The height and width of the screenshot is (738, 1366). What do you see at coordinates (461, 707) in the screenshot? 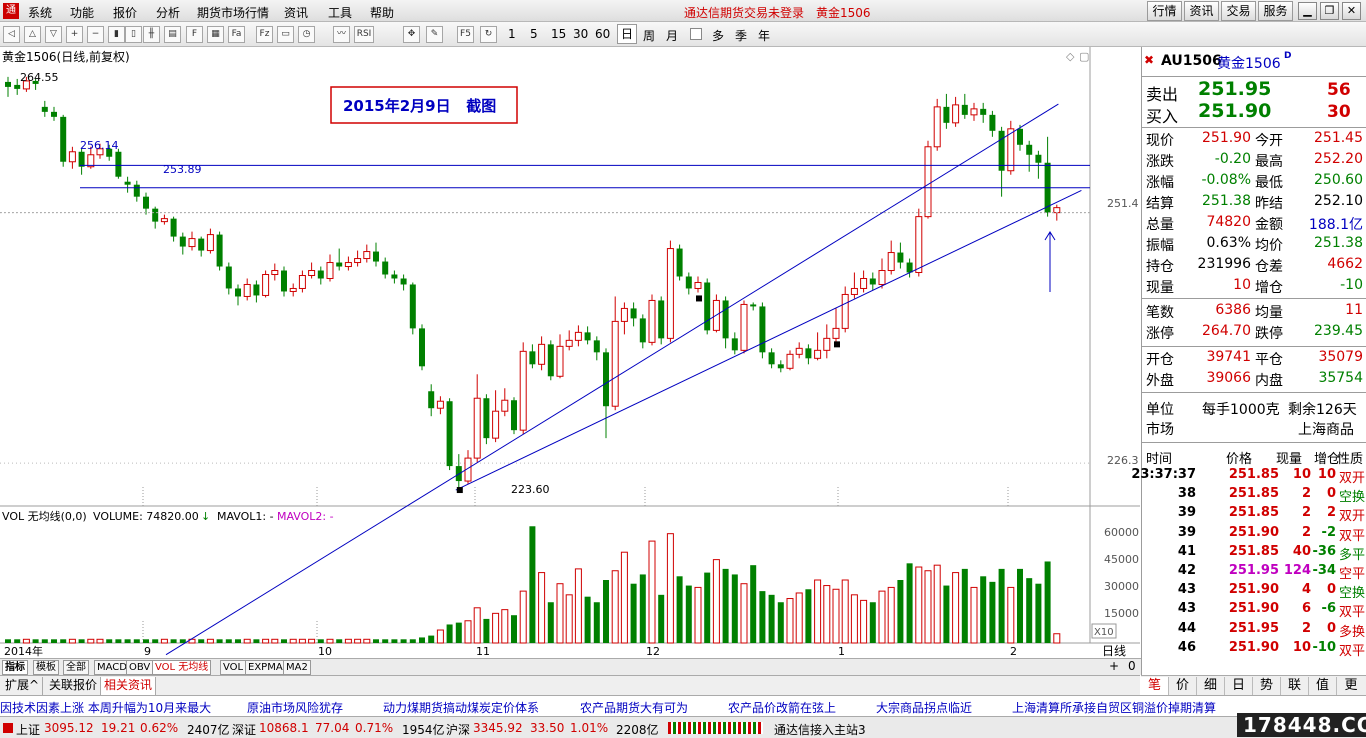
I see `news-item: 动力煤期货搞动煤炭定价体系` at bounding box center [461, 707].